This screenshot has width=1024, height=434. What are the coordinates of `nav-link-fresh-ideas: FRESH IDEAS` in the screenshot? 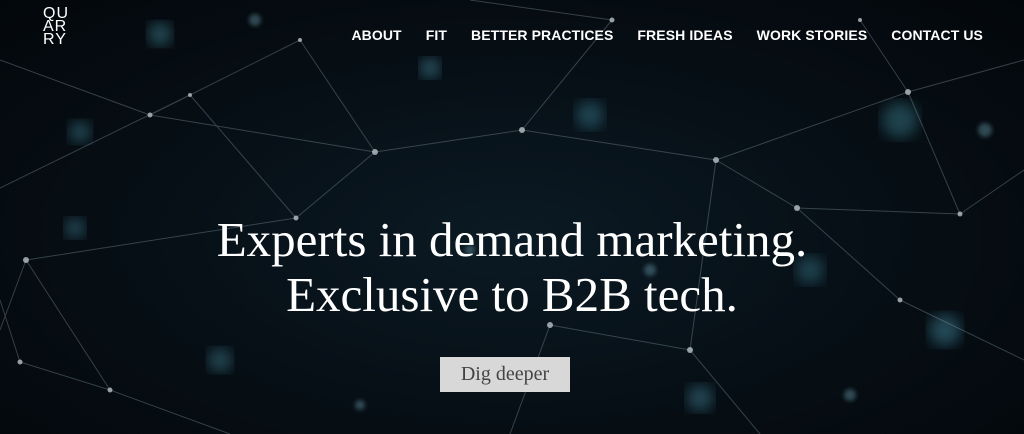 It's located at (684, 35).